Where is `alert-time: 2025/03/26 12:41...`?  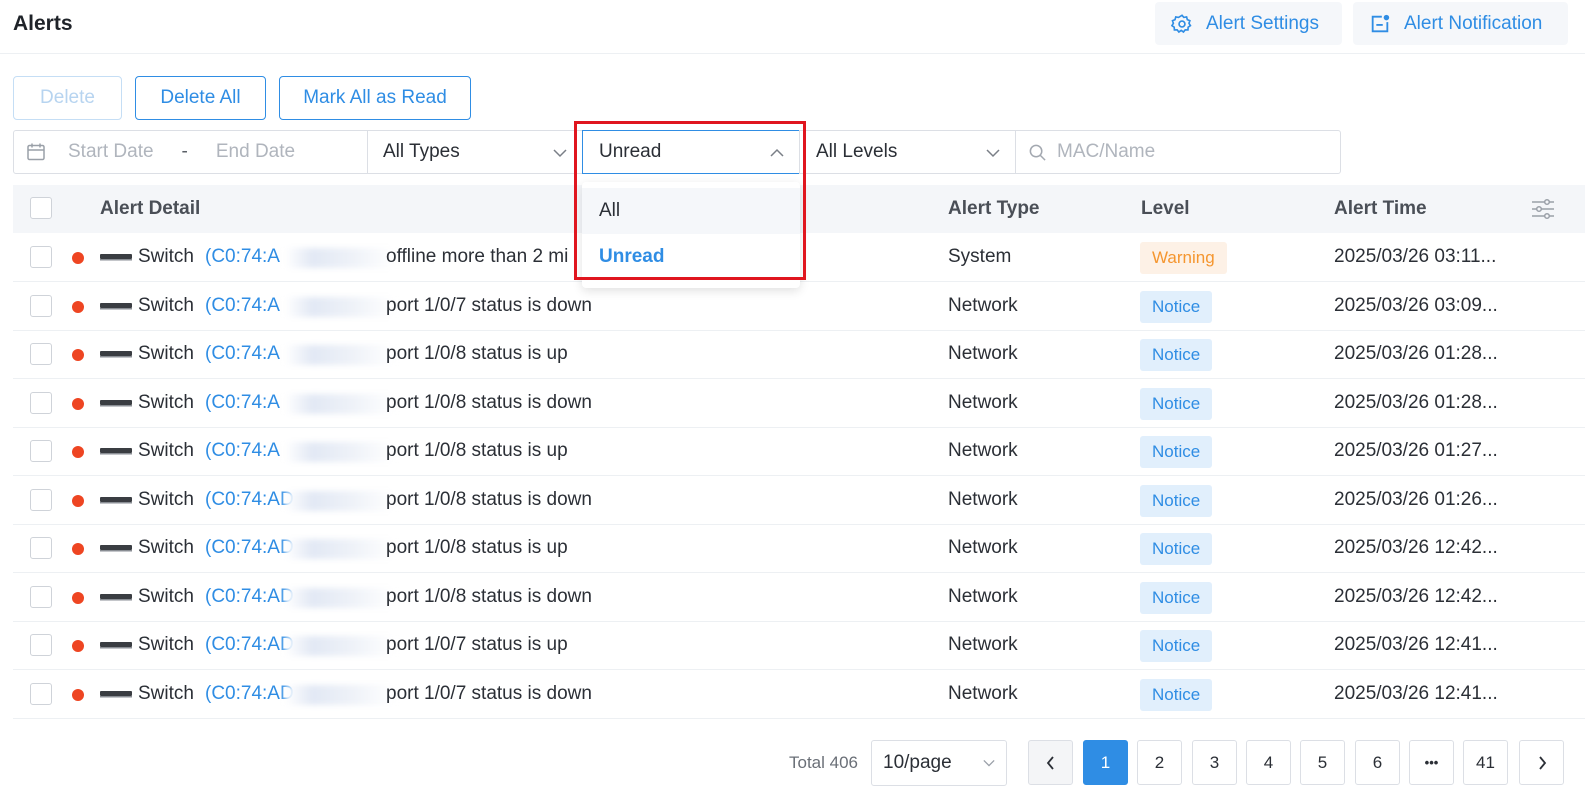 alert-time: 2025/03/26 12:41... is located at coordinates (1416, 644).